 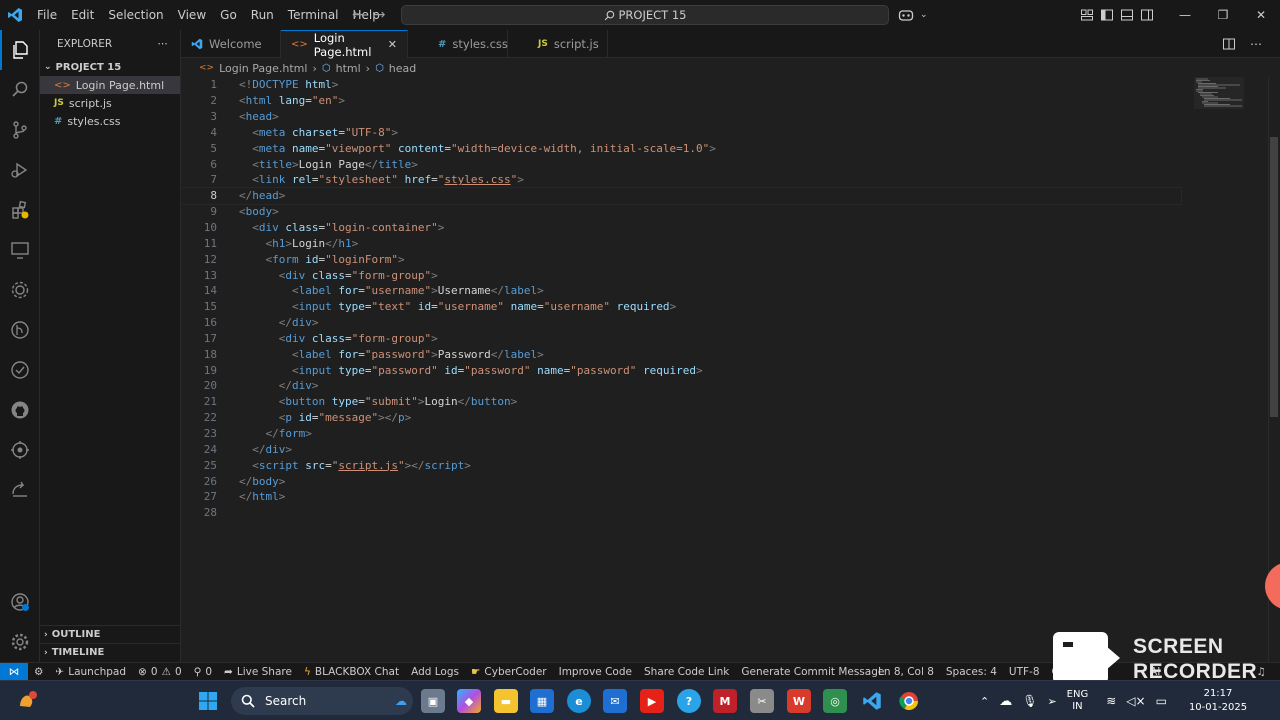 What do you see at coordinates (1219, 97) in the screenshot?
I see `minimap` at bounding box center [1219, 97].